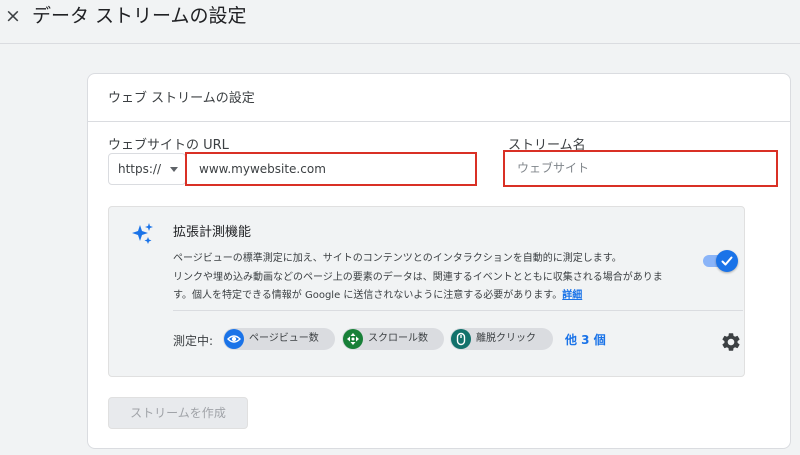 This screenshot has width=800, height=455. I want to click on mouse-icon, so click(461, 339).